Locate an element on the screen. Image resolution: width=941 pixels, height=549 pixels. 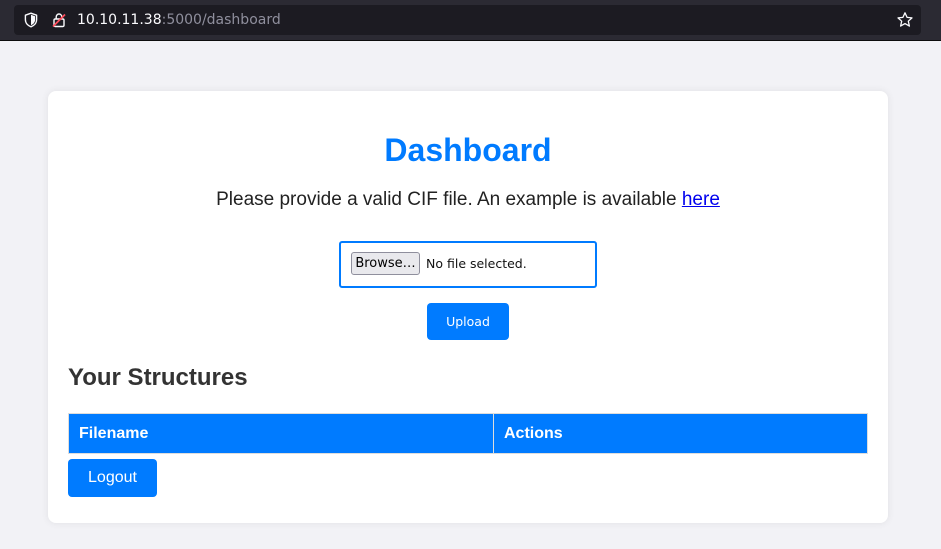
browser-toolbar: 10.10.11.38:5000/dashboard is located at coordinates (470, 20).